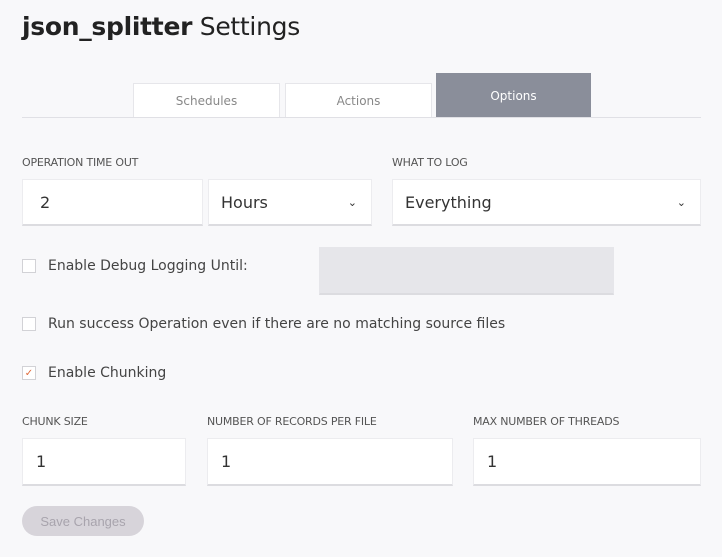 This screenshot has height=557, width=722. I want to click on check-icon: ✓, so click(29, 373).